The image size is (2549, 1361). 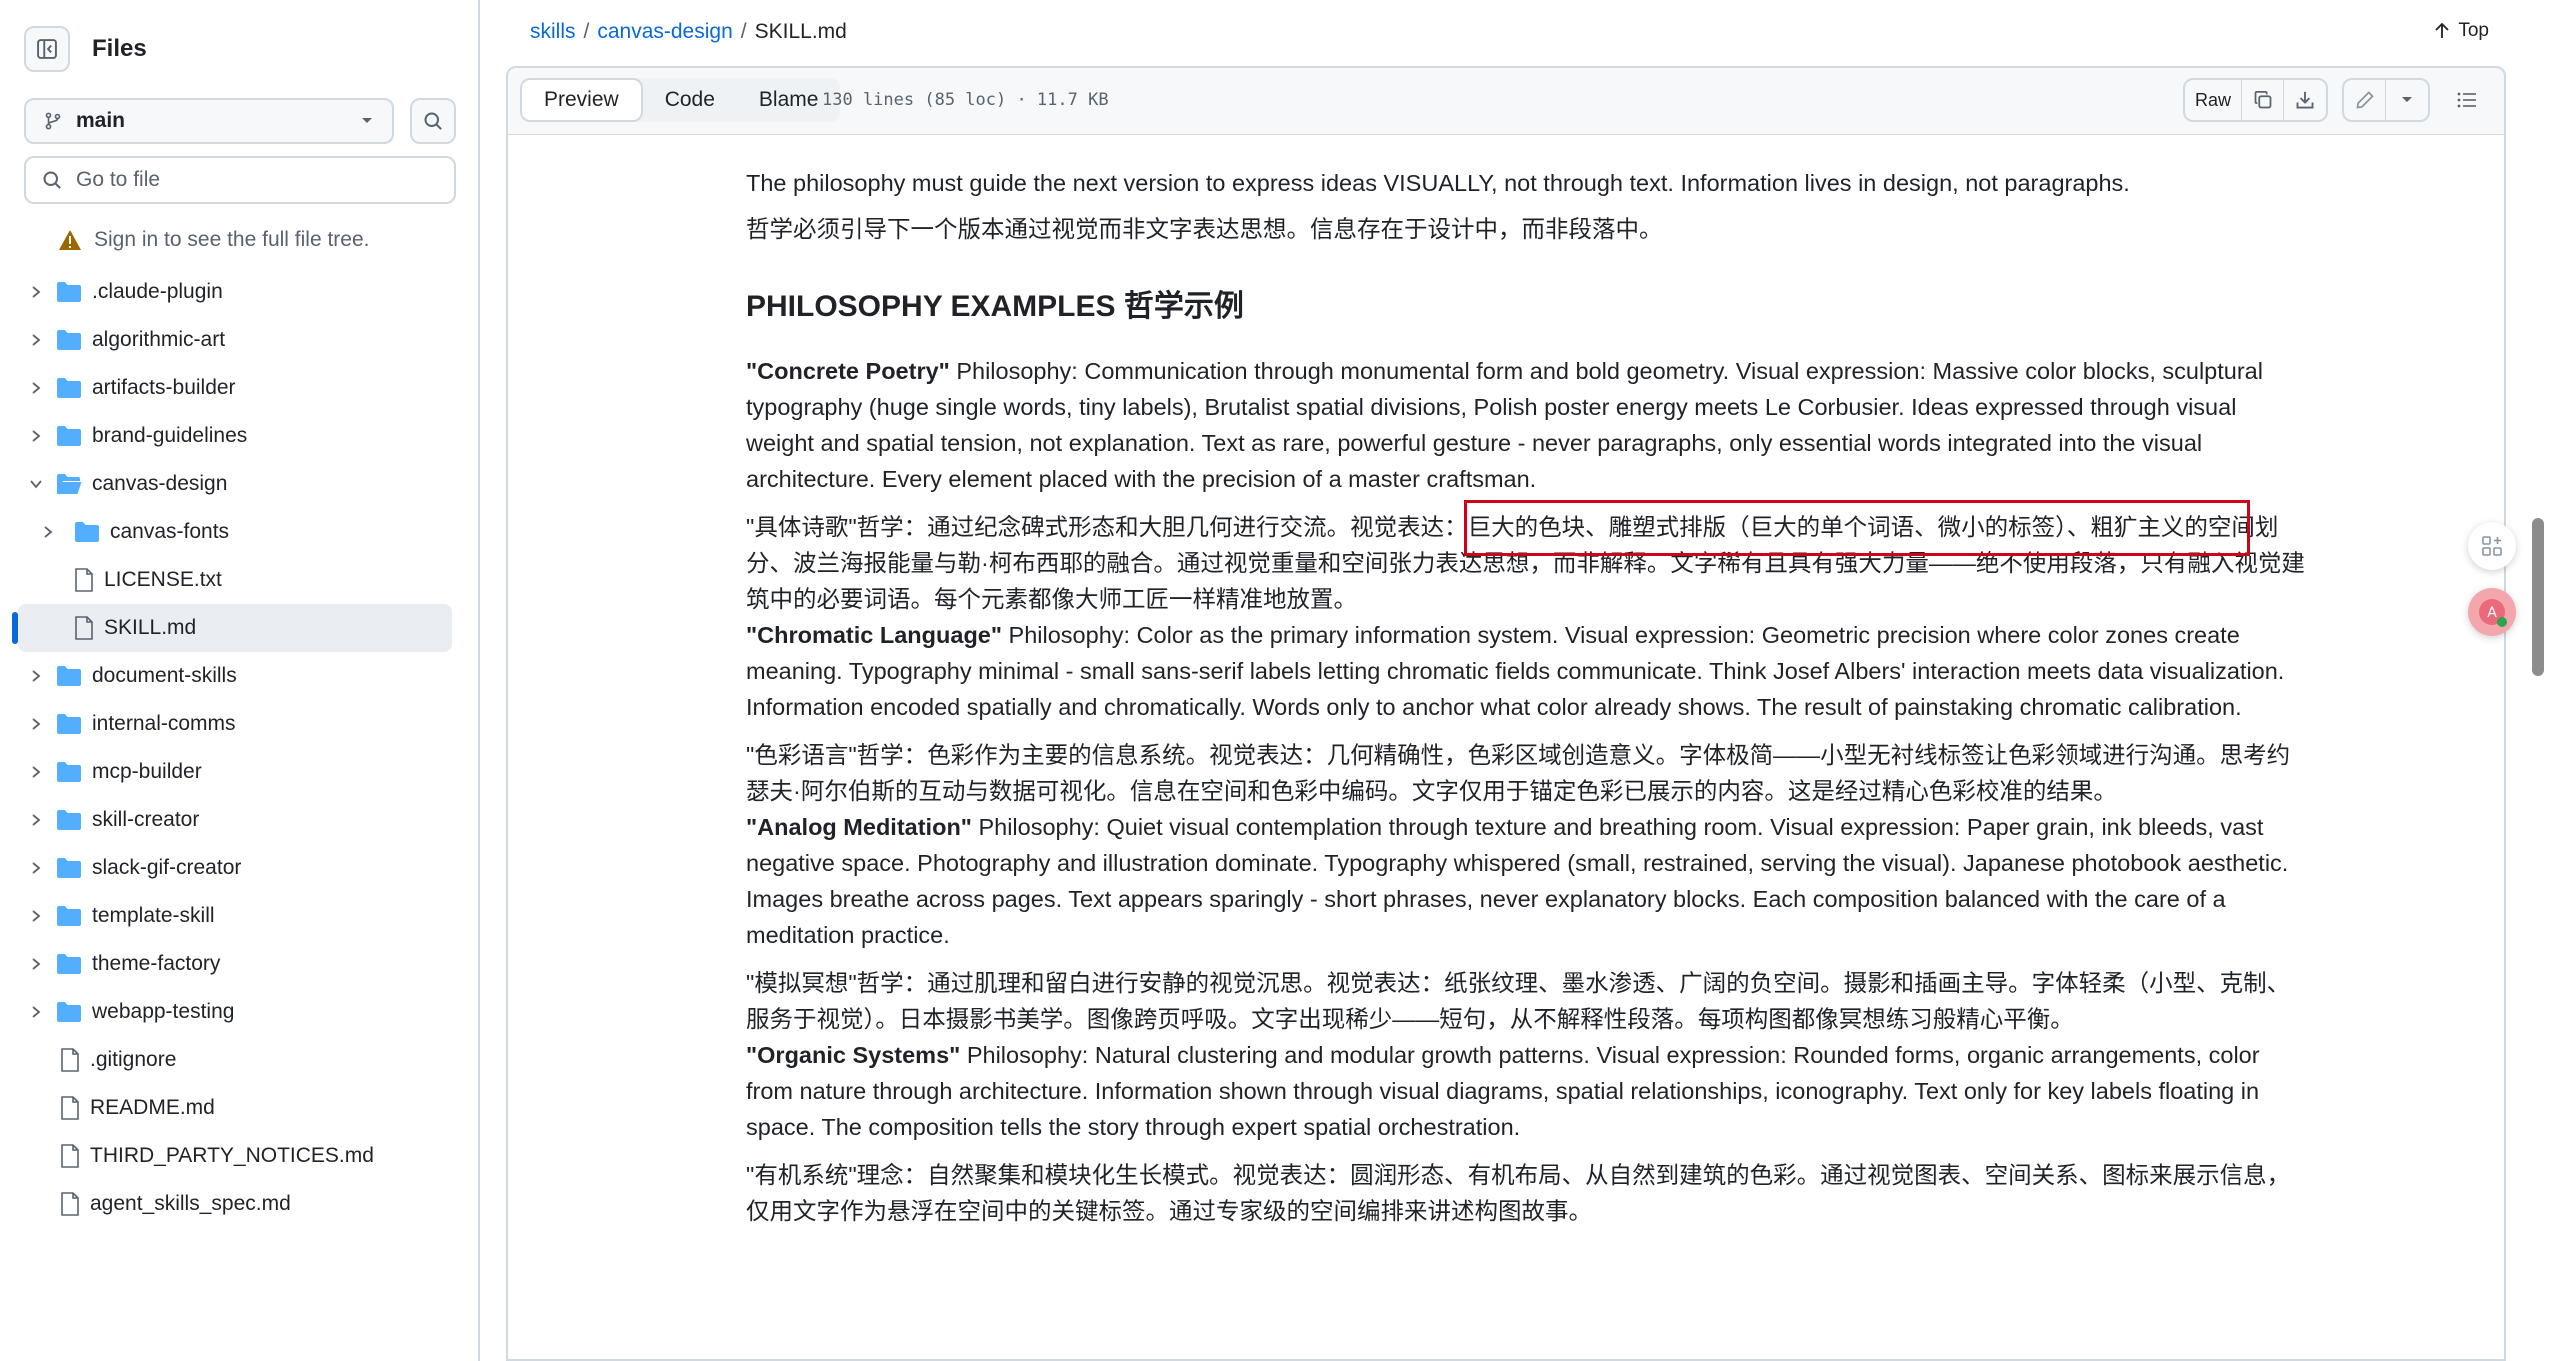 I want to click on example-name: "Chromatic Language", so click(x=874, y=635).